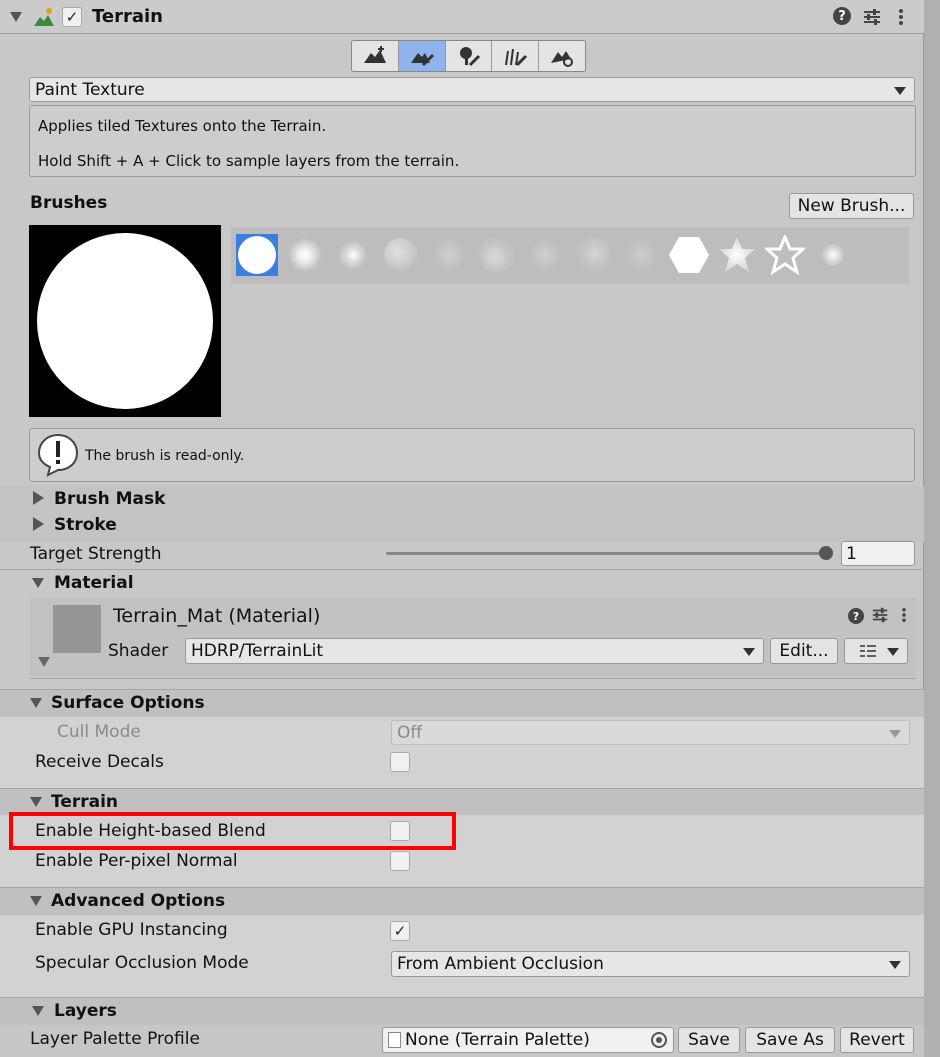 The width and height of the screenshot is (940, 1057). Describe the element at coordinates (305, 255) in the screenshot. I see `brush-soft-round` at that location.